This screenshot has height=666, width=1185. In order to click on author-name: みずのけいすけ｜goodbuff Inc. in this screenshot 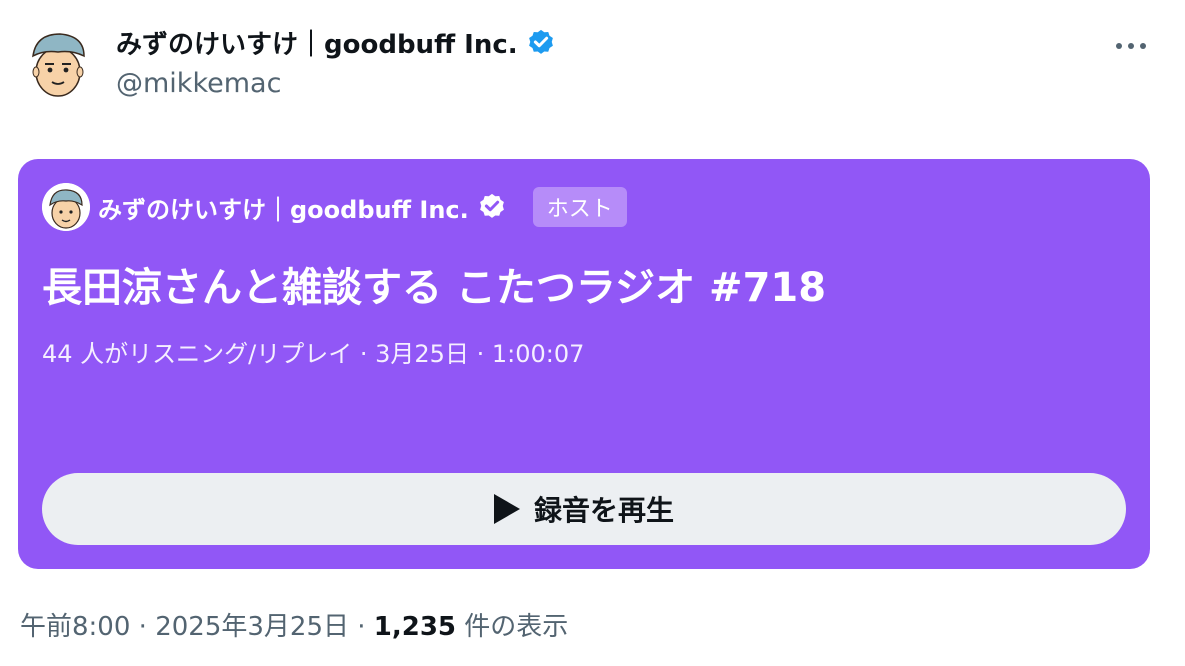, I will do `click(336, 42)`.